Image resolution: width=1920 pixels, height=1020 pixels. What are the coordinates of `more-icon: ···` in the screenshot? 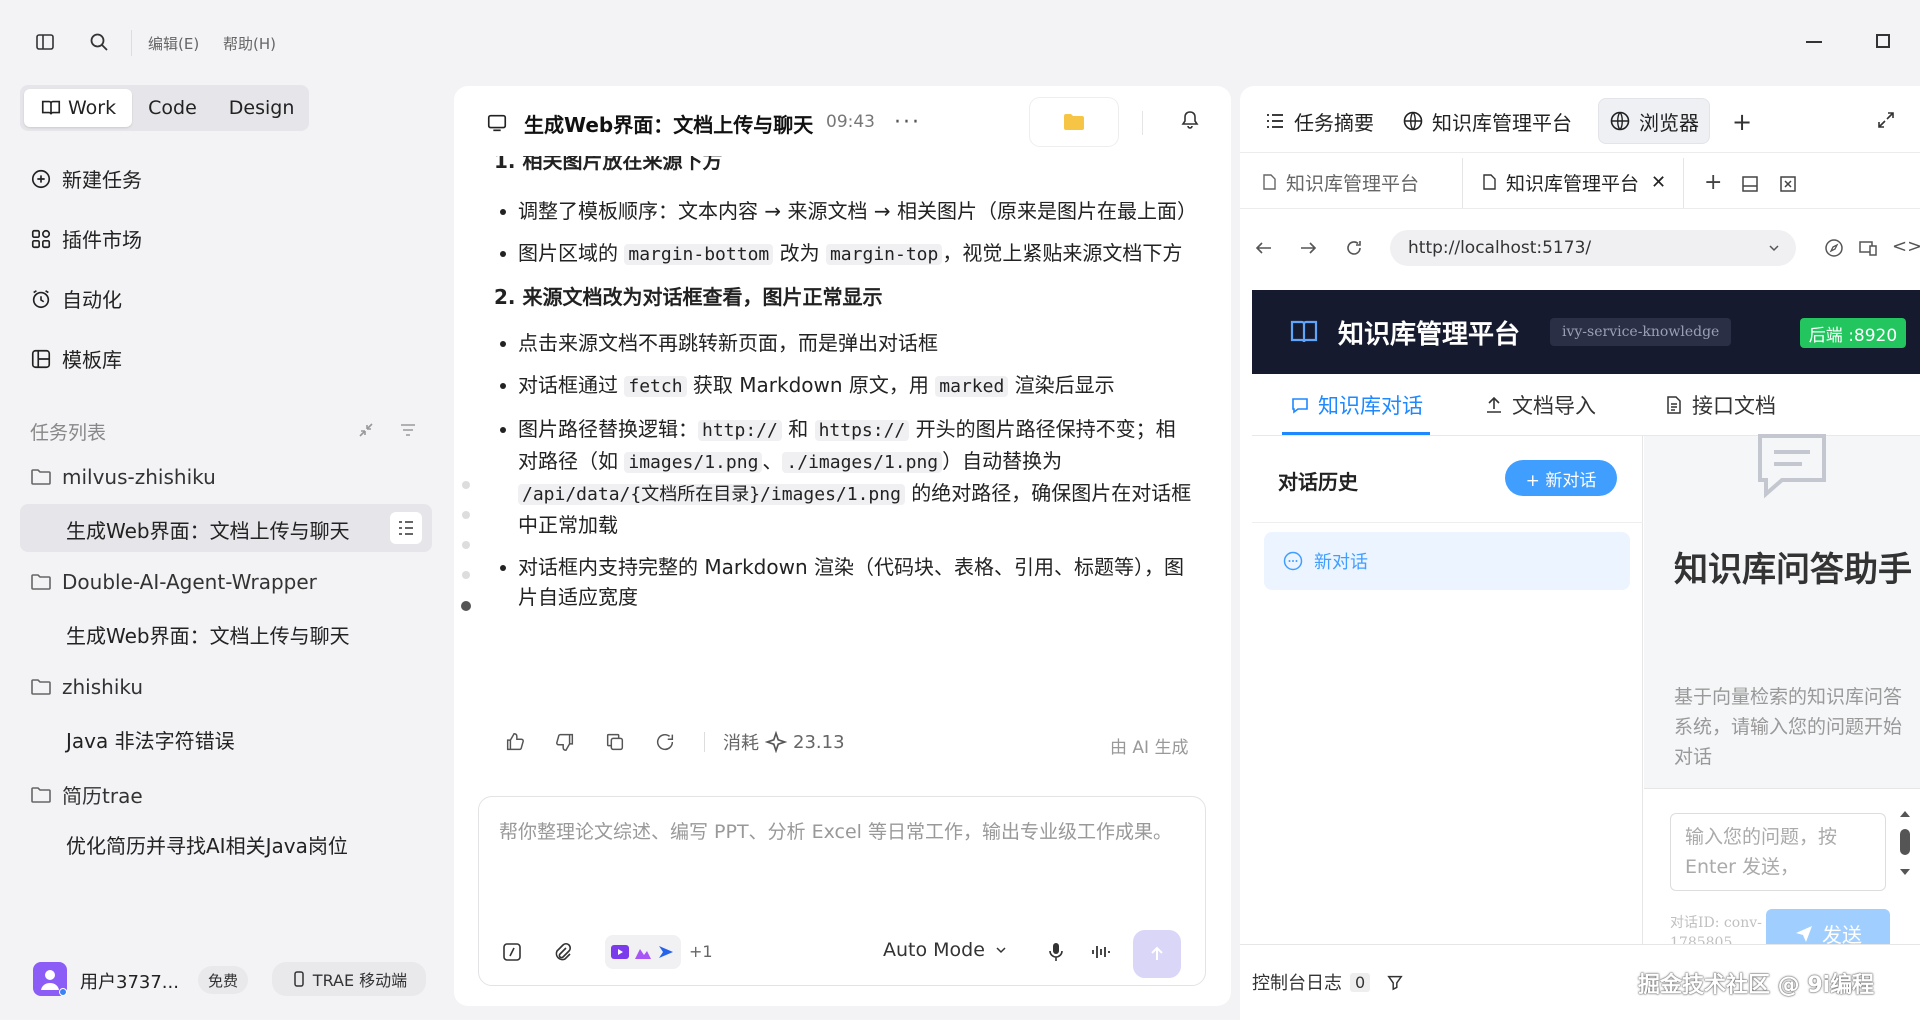 It's located at (907, 122).